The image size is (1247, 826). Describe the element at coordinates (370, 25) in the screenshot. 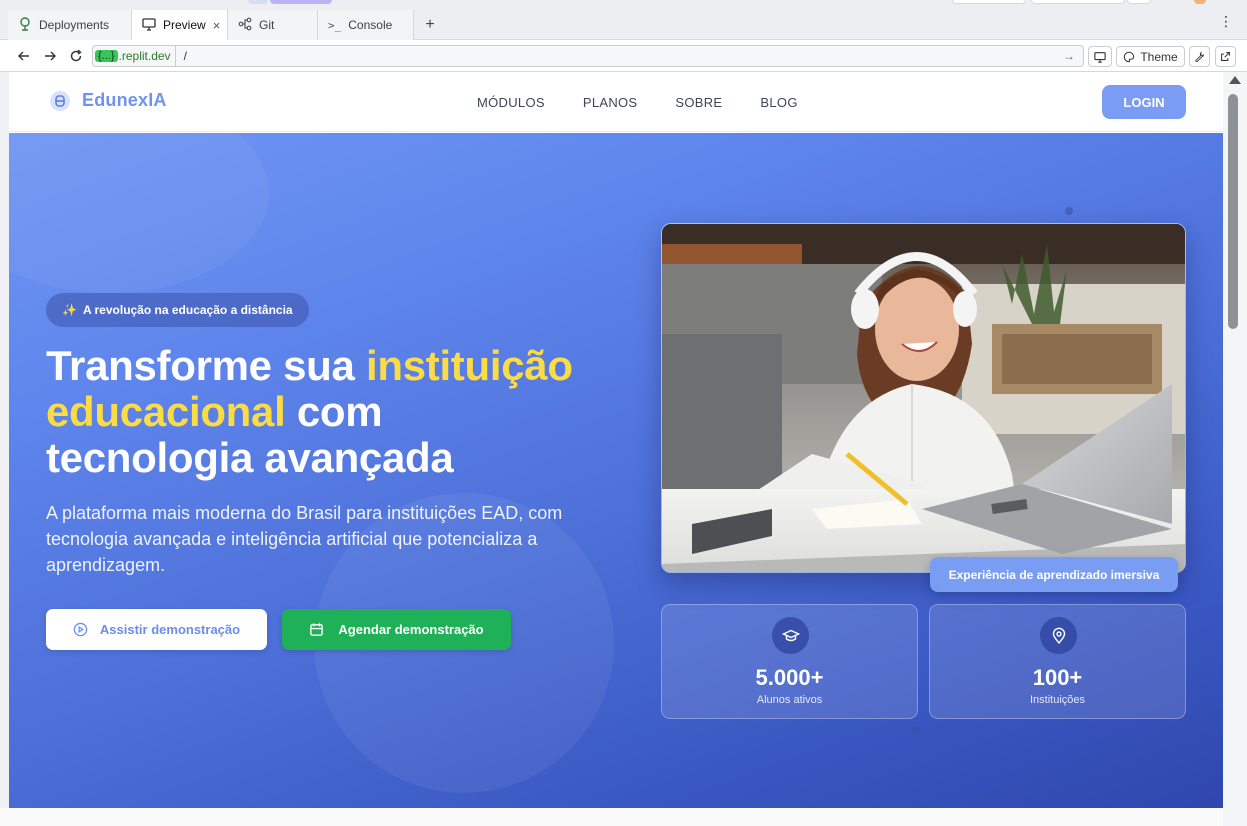

I see `tab-label: Console` at that location.